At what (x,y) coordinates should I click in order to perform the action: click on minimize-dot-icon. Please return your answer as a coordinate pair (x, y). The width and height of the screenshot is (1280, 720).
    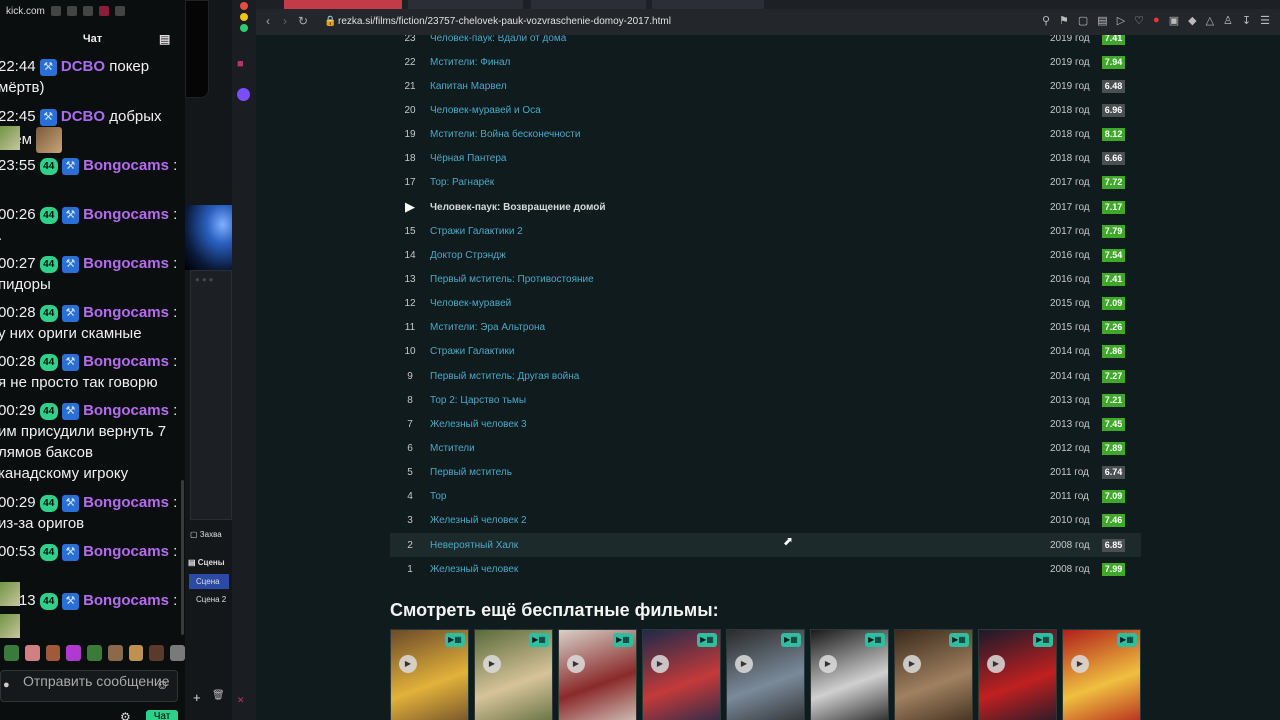
    Looking at the image, I should click on (244, 17).